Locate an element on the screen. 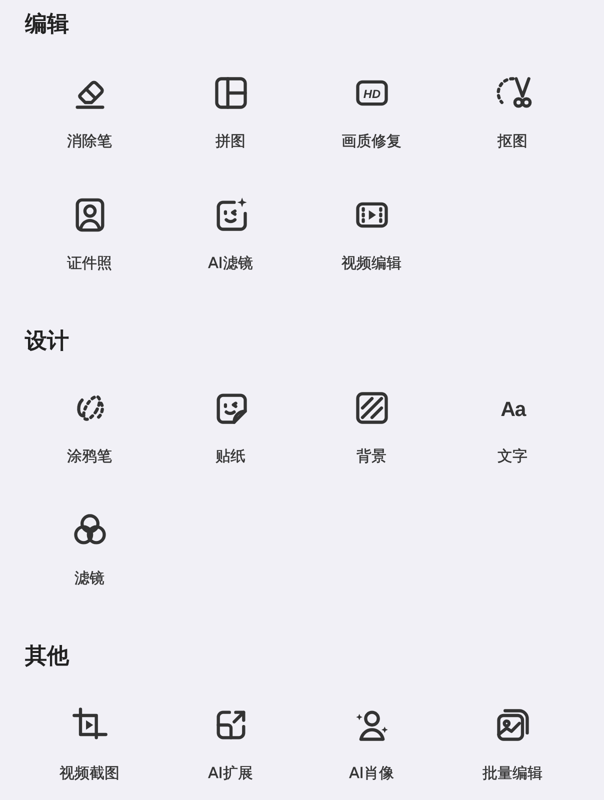 The height and width of the screenshot is (800, 604). tool-button: HD 画质修复 is located at coordinates (371, 113).